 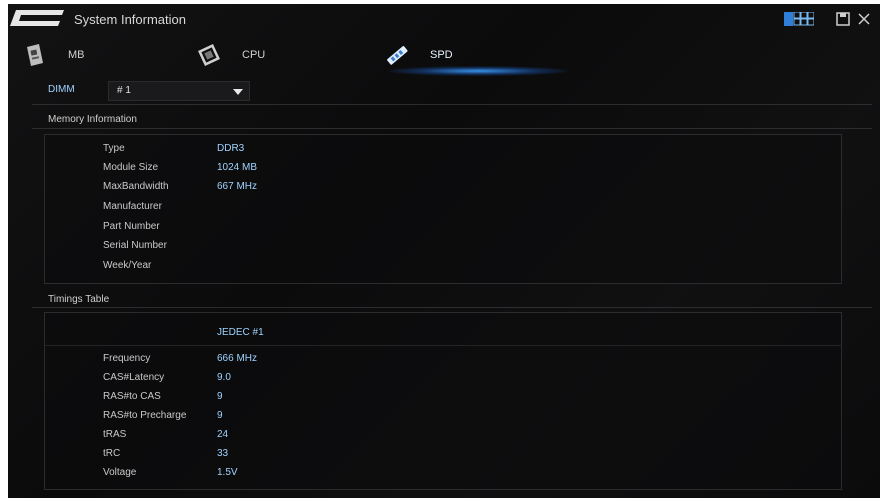 I want to click on timing-row-key: tRC, so click(x=112, y=453).